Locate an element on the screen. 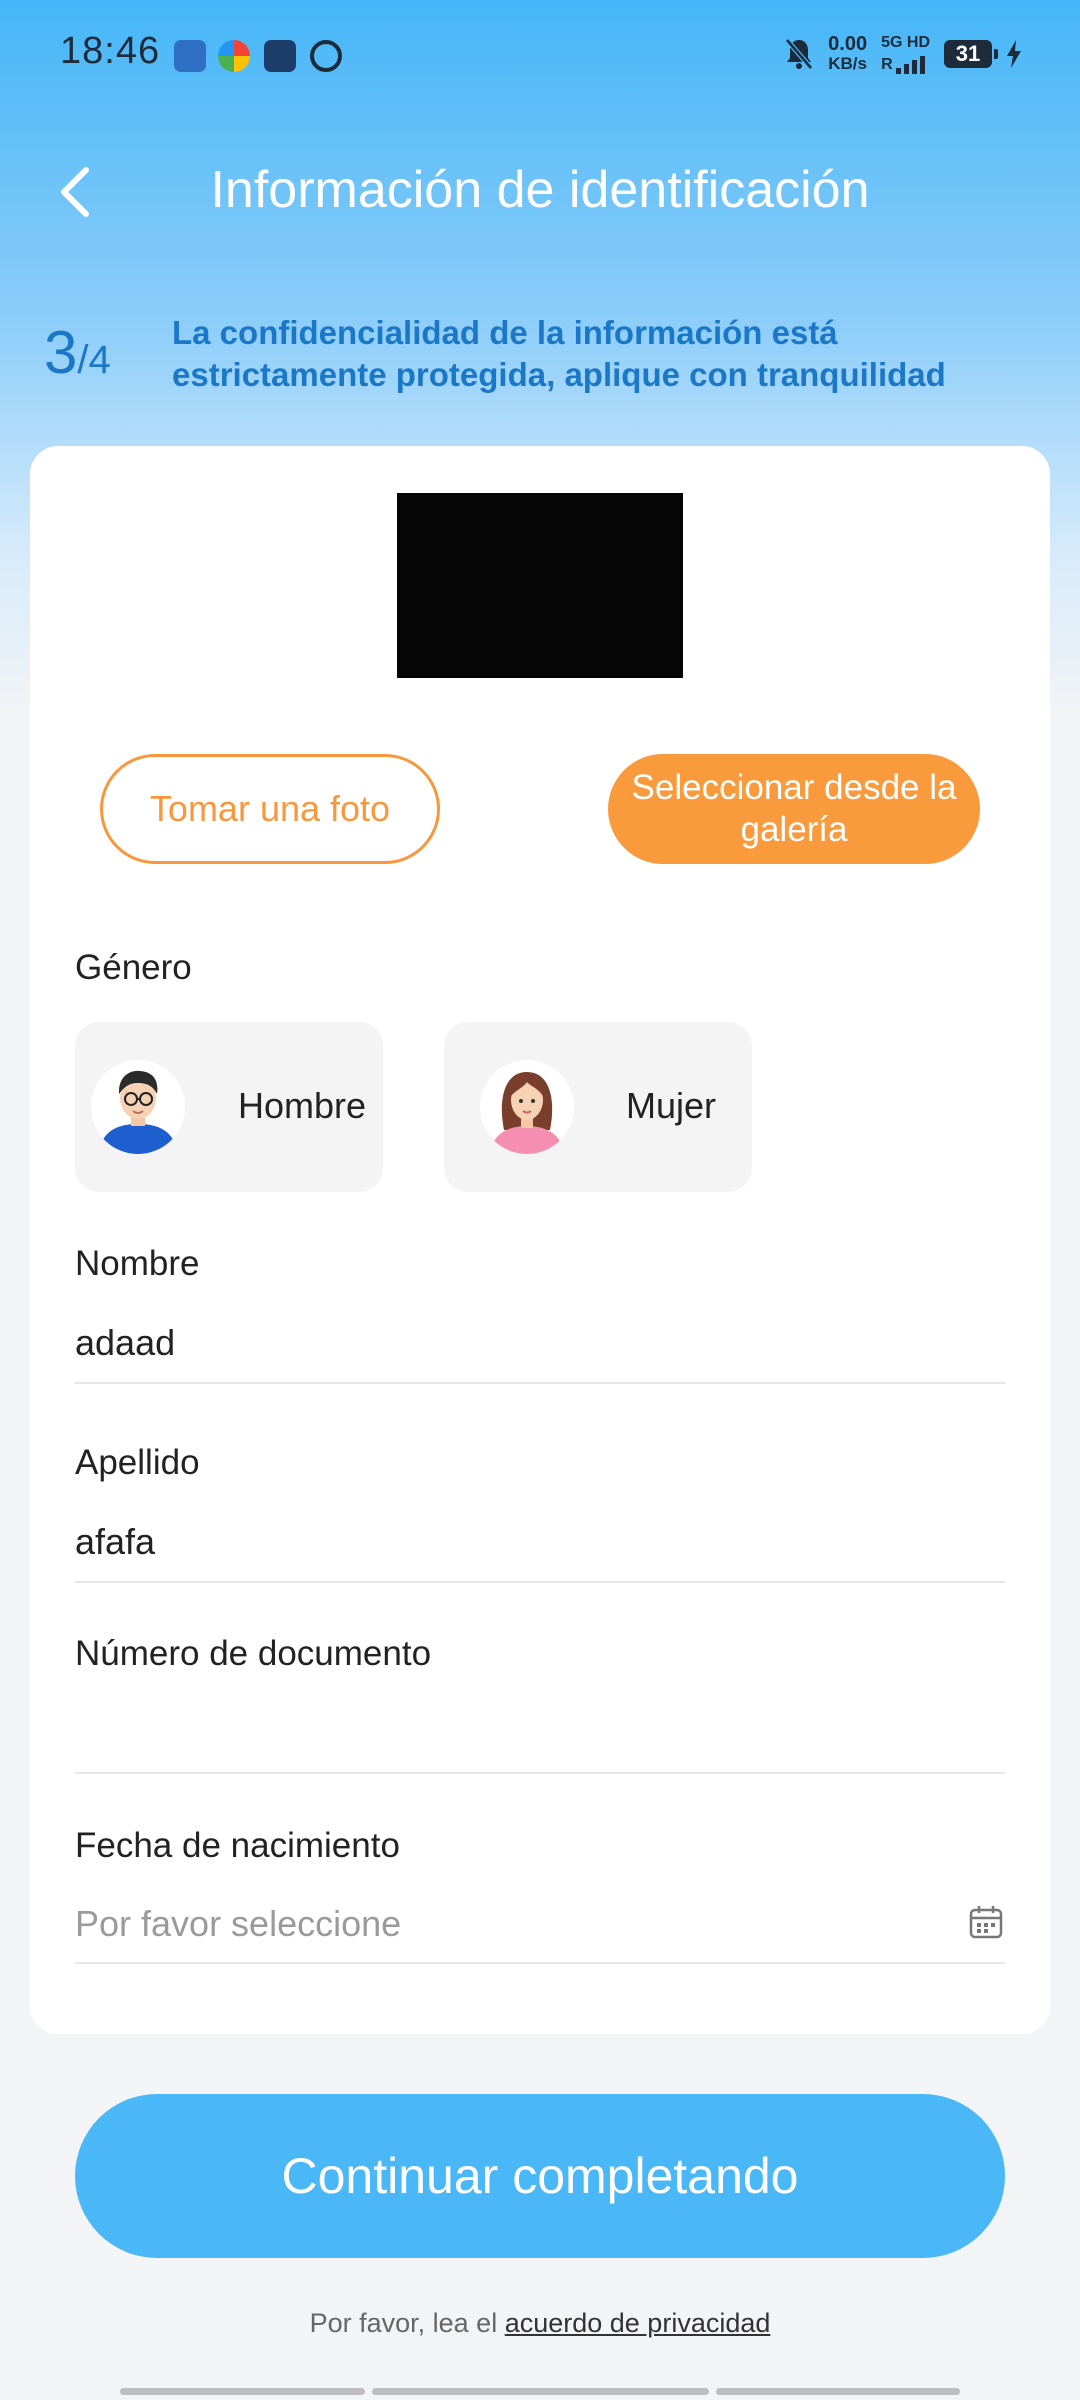 The height and width of the screenshot is (2400, 1080). status-indicators: 0.00 KB/s 5G HD R 31 is located at coordinates (903, 54).